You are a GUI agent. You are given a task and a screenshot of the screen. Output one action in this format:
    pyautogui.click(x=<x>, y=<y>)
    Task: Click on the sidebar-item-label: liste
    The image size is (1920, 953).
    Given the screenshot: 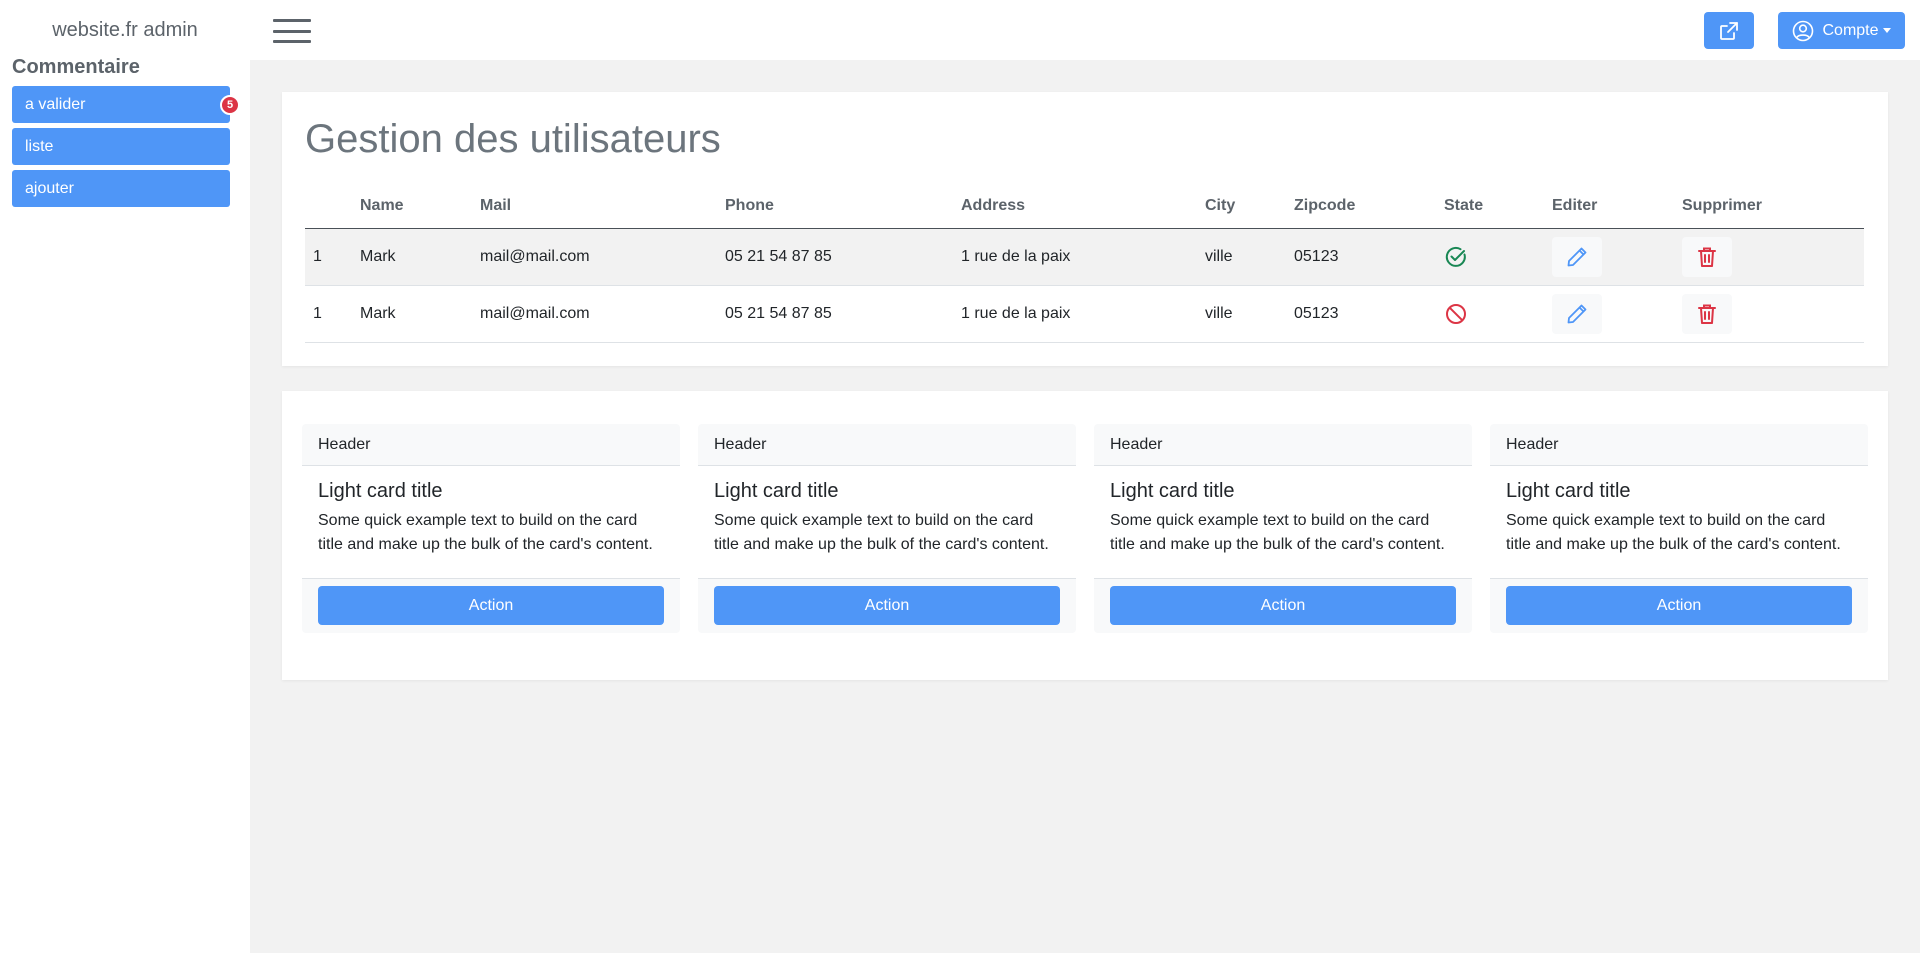 What is the action you would take?
    pyautogui.click(x=39, y=146)
    